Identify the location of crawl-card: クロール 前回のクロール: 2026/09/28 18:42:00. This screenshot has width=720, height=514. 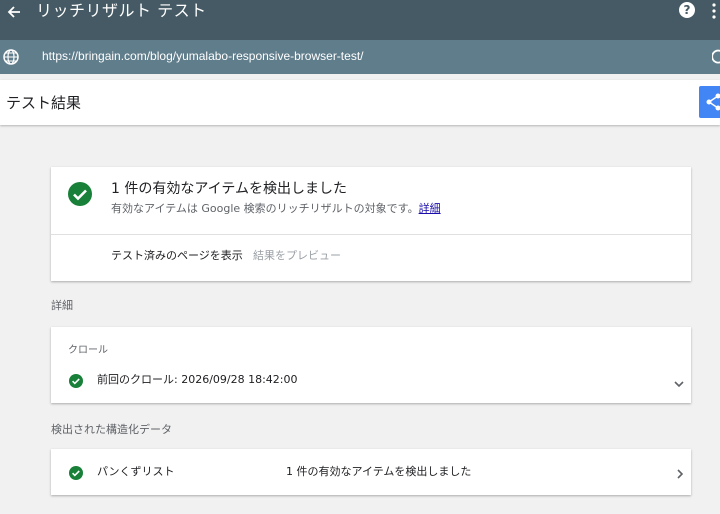
(371, 365).